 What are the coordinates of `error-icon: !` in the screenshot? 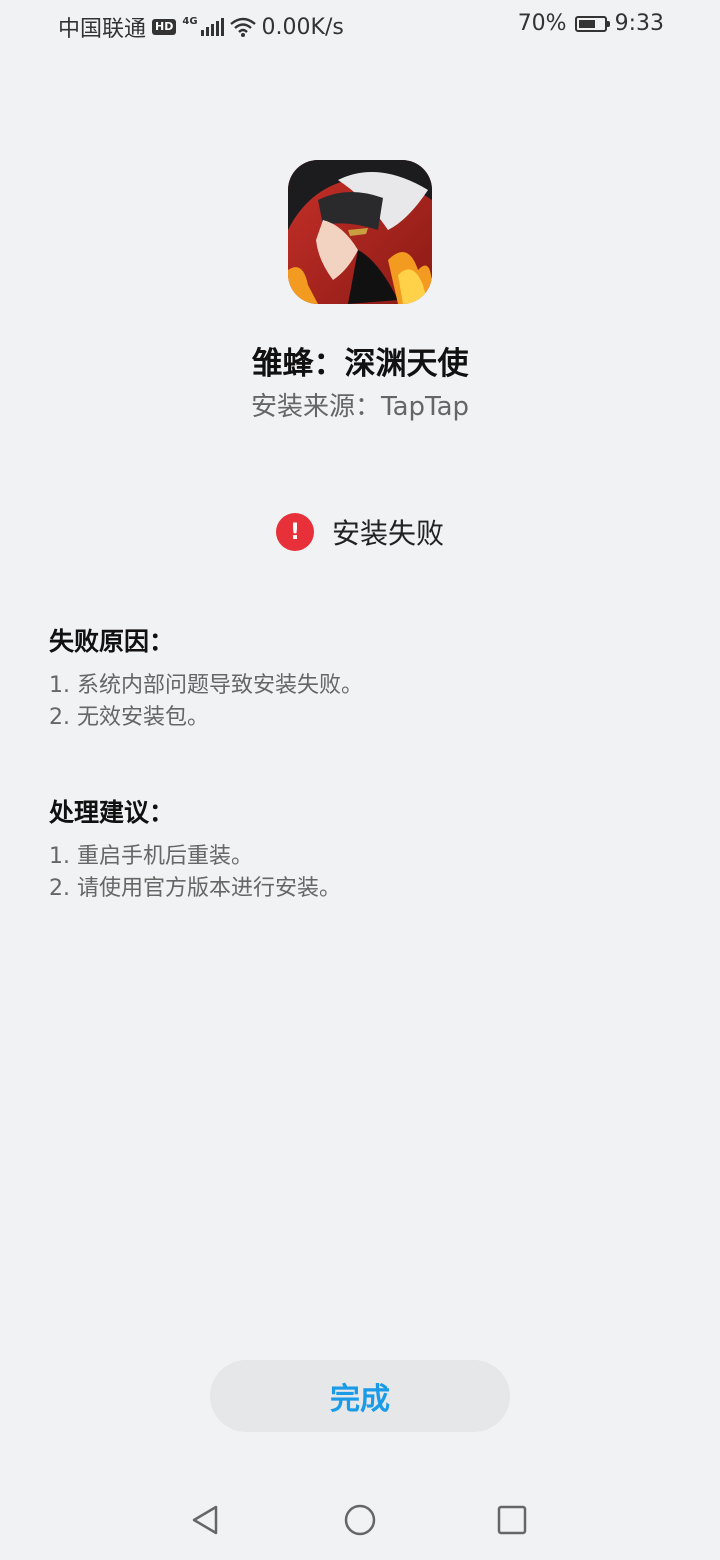 It's located at (294, 532).